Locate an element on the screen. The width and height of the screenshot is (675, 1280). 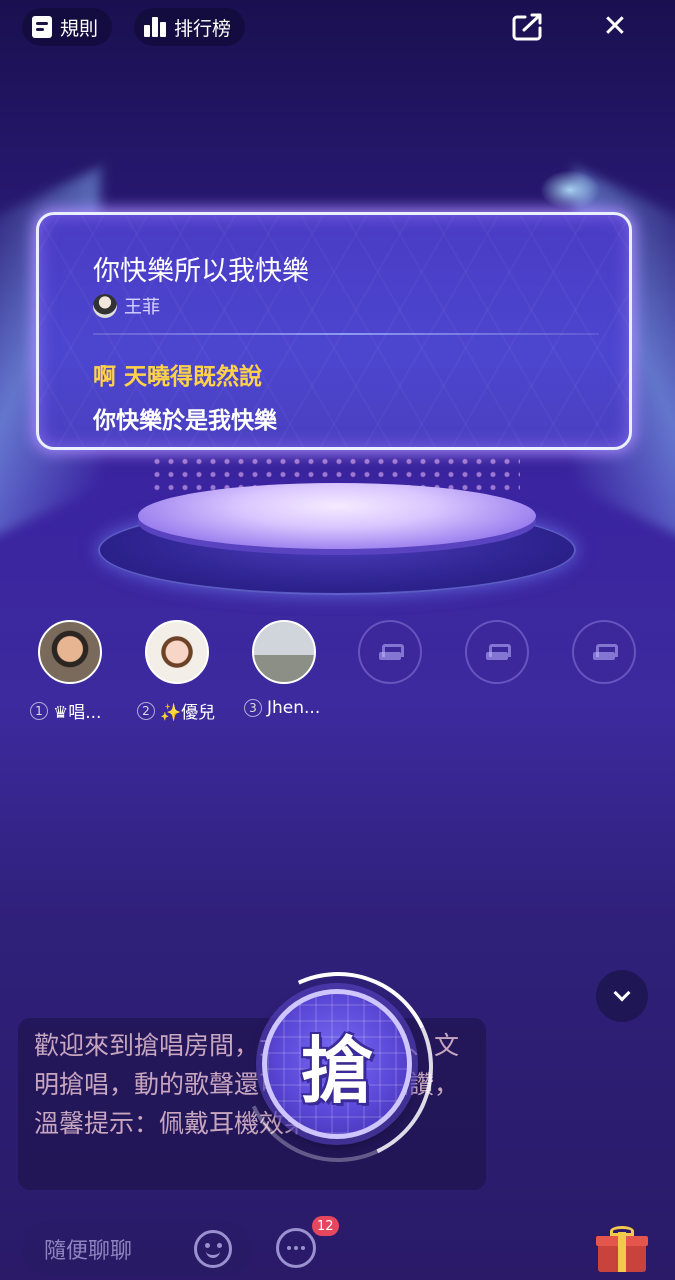
seat-2-label: 2 ✨優兒 is located at coordinates (176, 710).